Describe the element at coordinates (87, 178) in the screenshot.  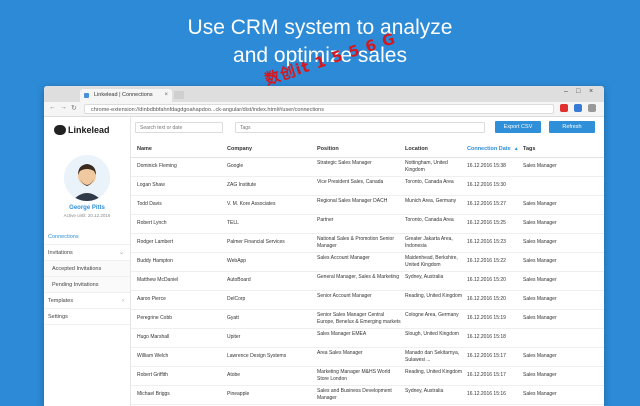
I see `avatar` at that location.